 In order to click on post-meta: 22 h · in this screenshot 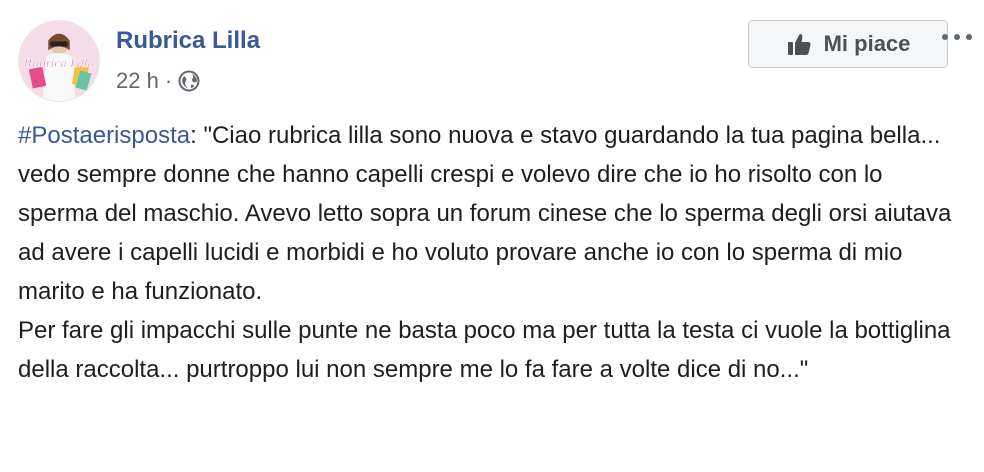, I will do `click(158, 81)`.